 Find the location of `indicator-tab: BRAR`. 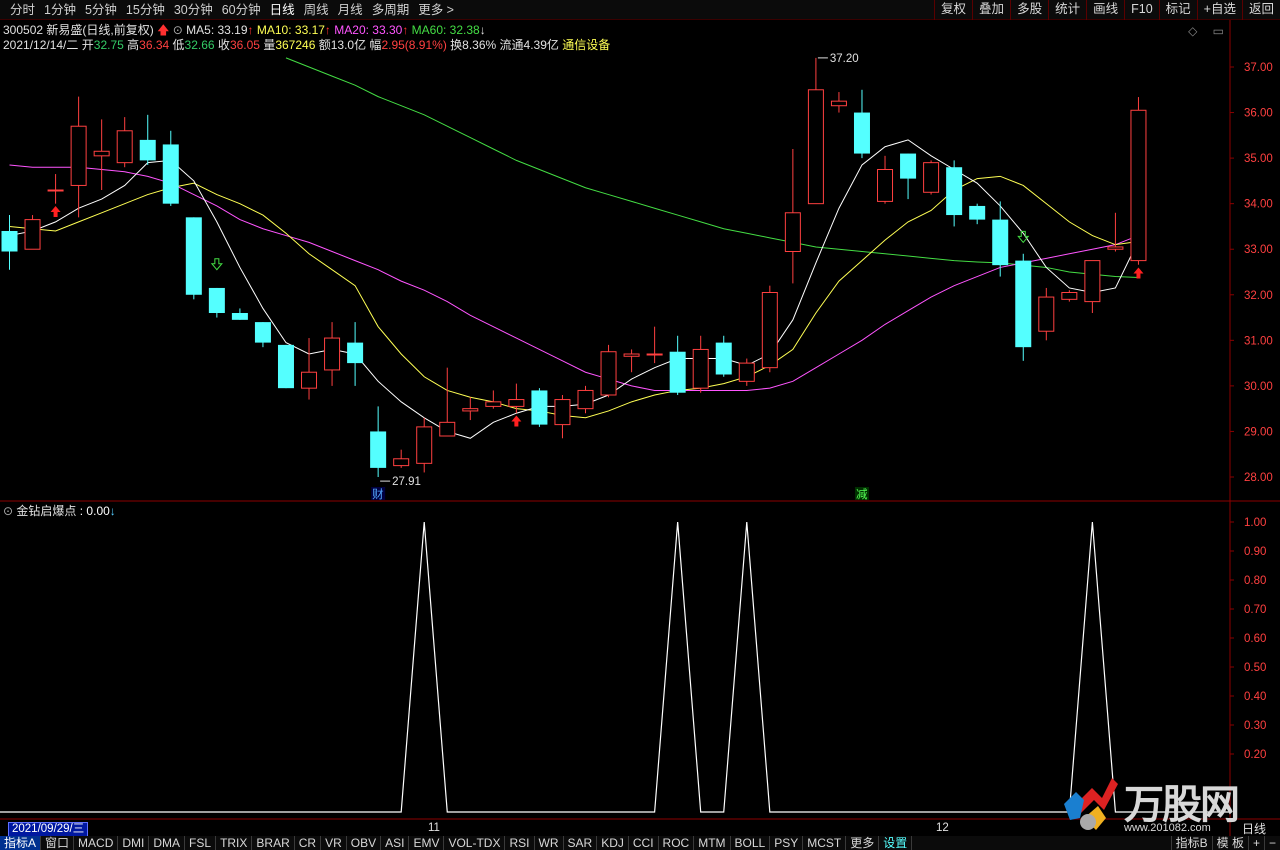

indicator-tab: BRAR is located at coordinates (273, 843).